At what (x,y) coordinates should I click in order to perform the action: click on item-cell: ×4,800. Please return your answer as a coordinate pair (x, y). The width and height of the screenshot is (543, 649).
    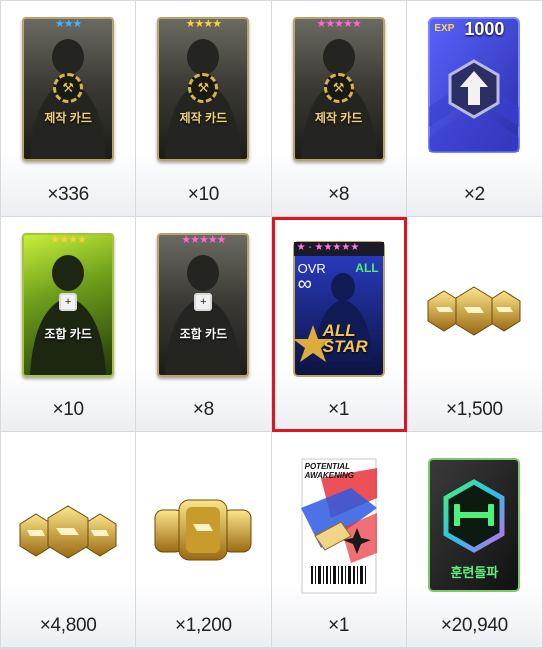
    Looking at the image, I should click on (69, 540).